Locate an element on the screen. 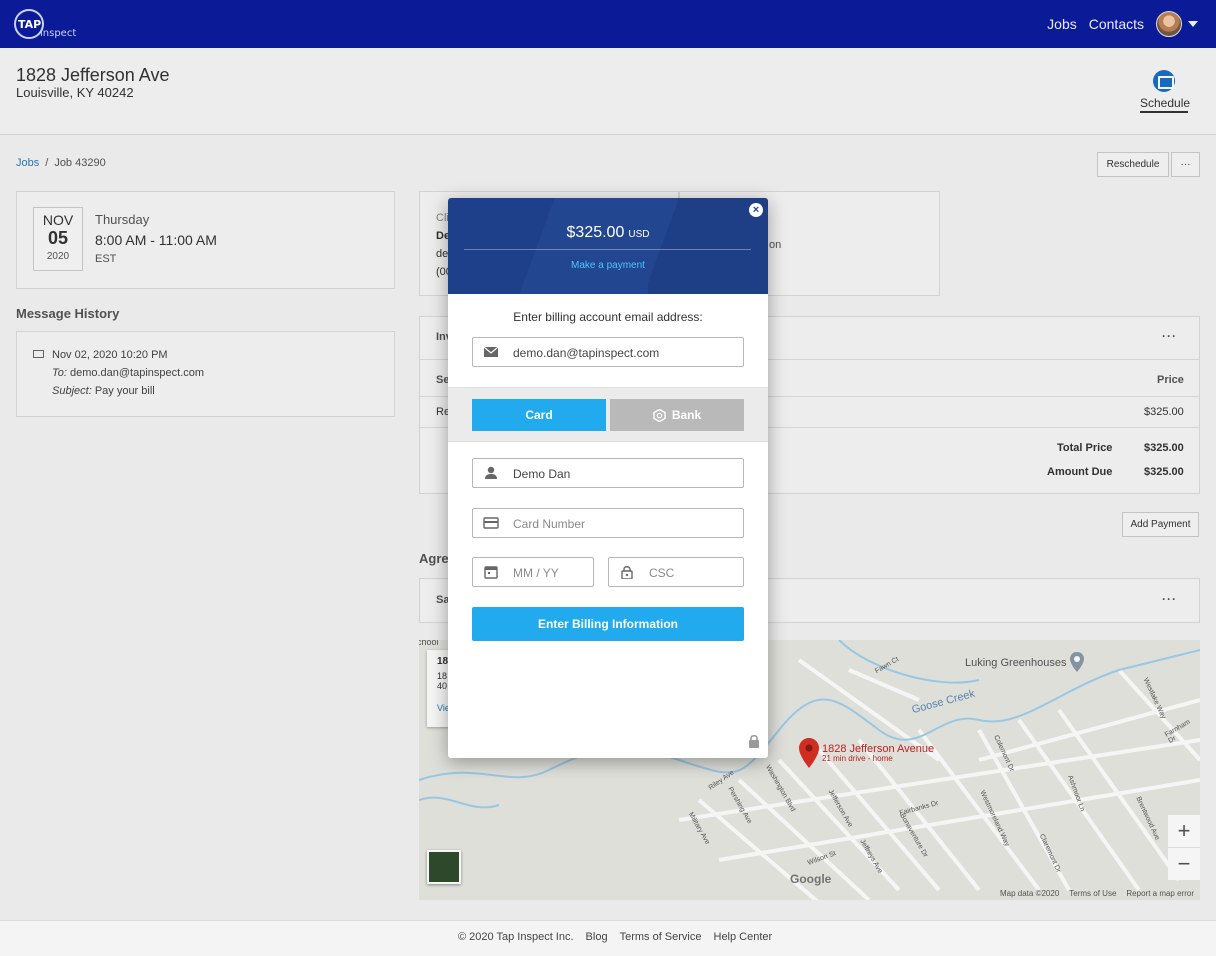  modal-header is located at coordinates (608, 246).